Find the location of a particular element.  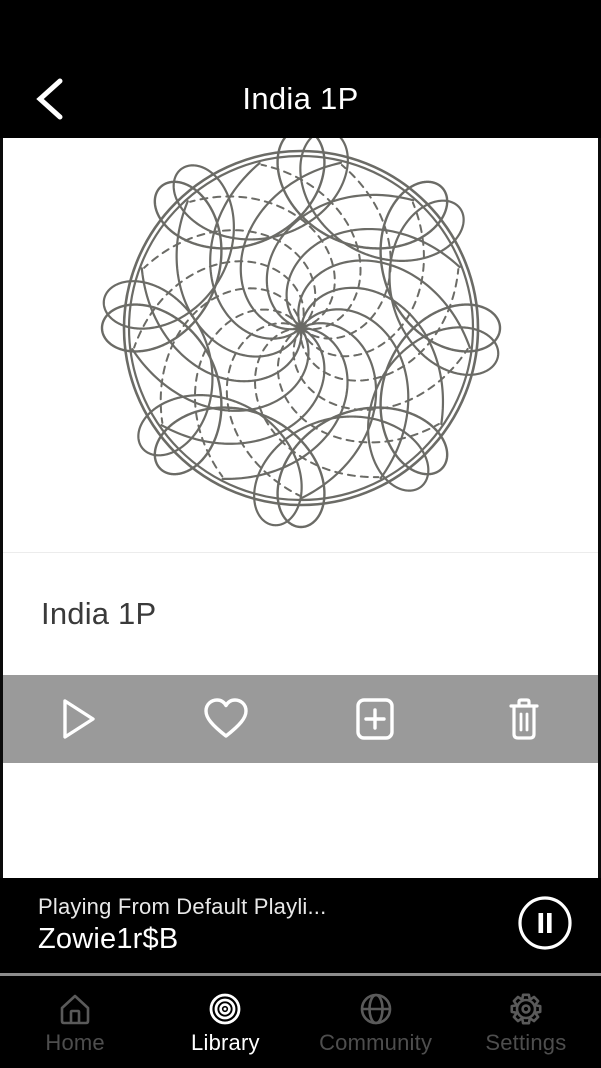

favorite-button is located at coordinates (226, 719).